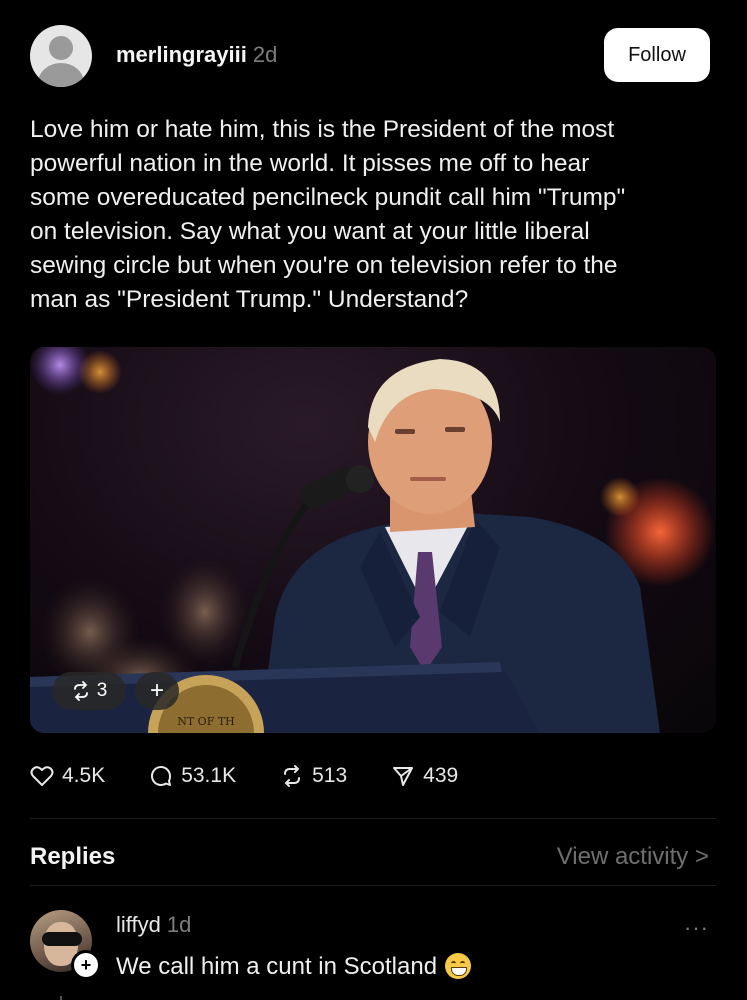 This screenshot has width=747, height=1000. What do you see at coordinates (62, 939) in the screenshot?
I see `sunglasses-icon` at bounding box center [62, 939].